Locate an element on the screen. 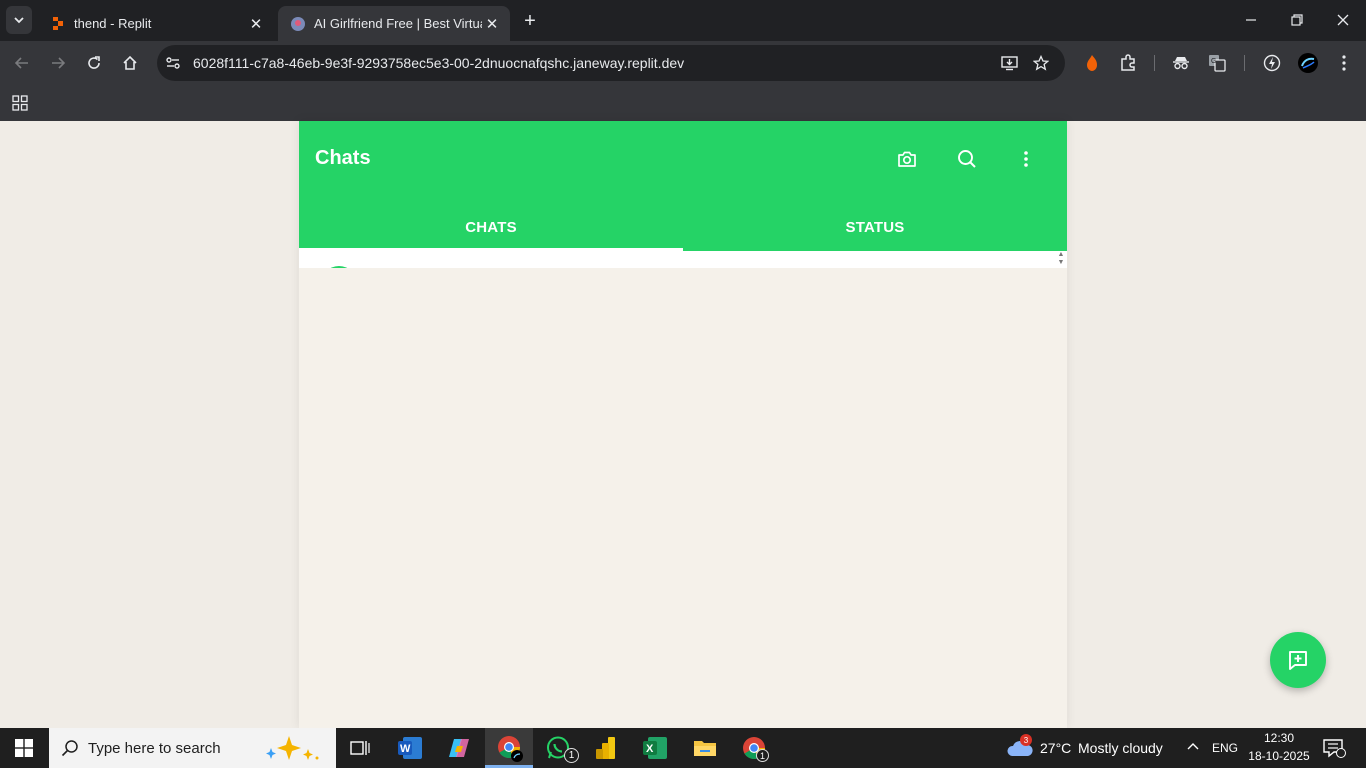  chrome-app-button-2: 1 is located at coordinates (754, 748).